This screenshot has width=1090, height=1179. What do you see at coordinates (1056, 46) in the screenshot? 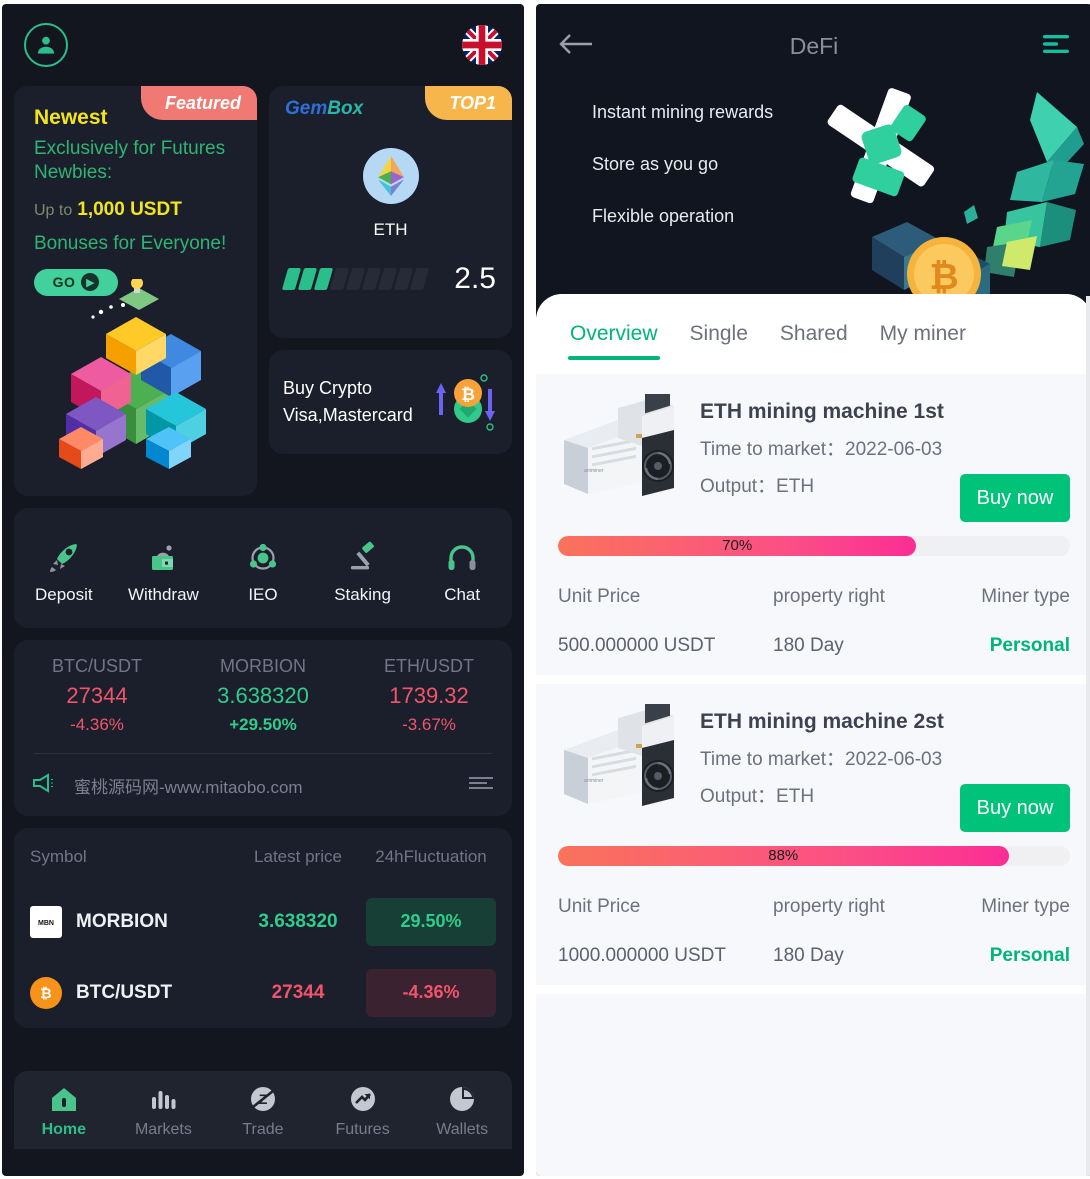
I see `hamburger-menu-icon` at bounding box center [1056, 46].